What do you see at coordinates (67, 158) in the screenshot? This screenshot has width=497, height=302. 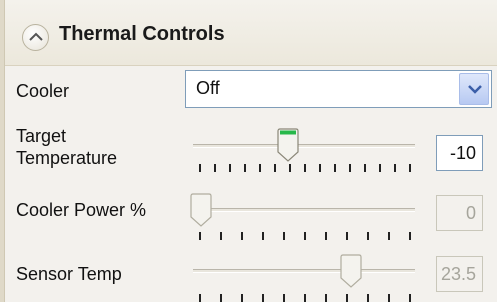 I see `target-temperature-label-line2: Temperature` at bounding box center [67, 158].